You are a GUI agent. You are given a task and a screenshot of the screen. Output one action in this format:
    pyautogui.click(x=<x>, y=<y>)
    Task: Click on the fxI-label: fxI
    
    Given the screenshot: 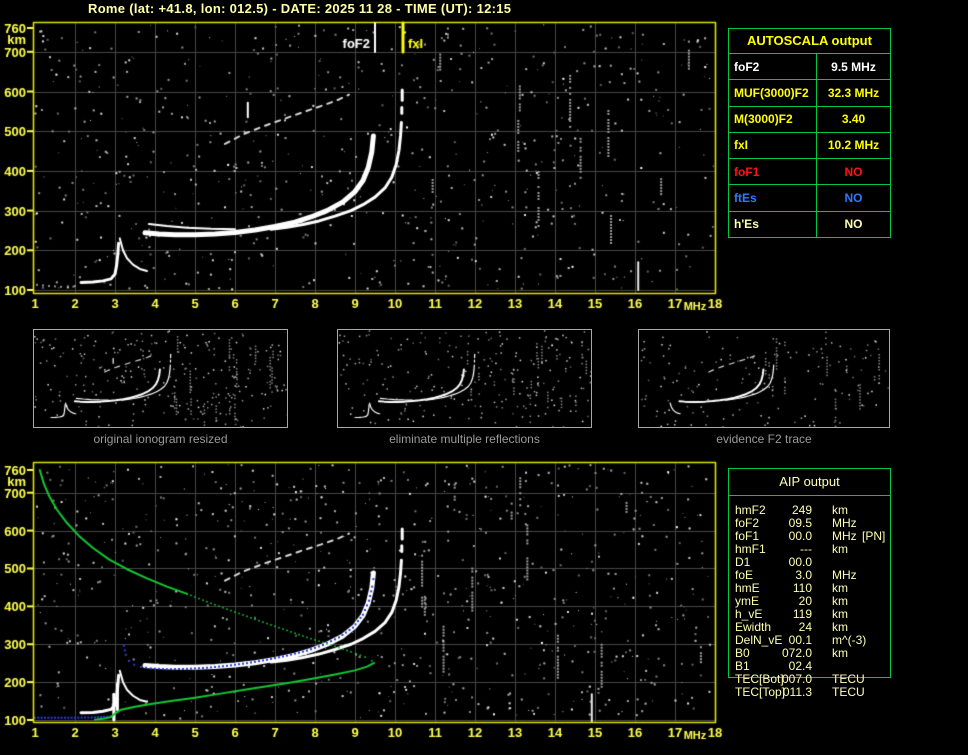 What is the action you would take?
    pyautogui.click(x=773, y=145)
    